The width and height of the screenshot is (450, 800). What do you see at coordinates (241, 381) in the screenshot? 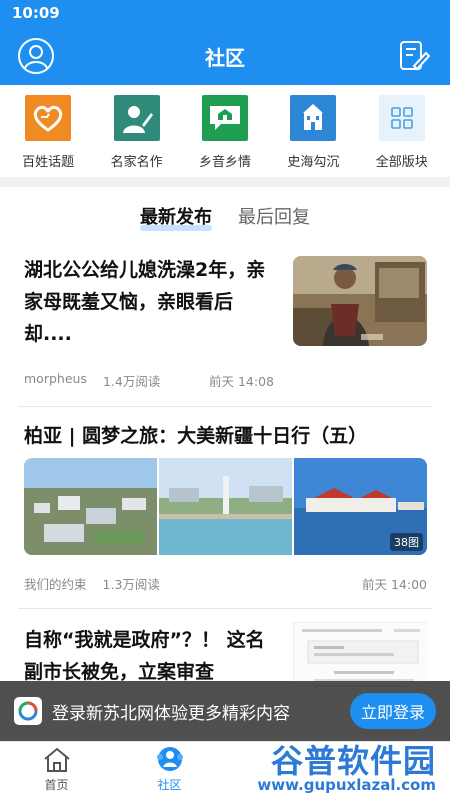
I see `post-time: 前天 14:08` at bounding box center [241, 381].